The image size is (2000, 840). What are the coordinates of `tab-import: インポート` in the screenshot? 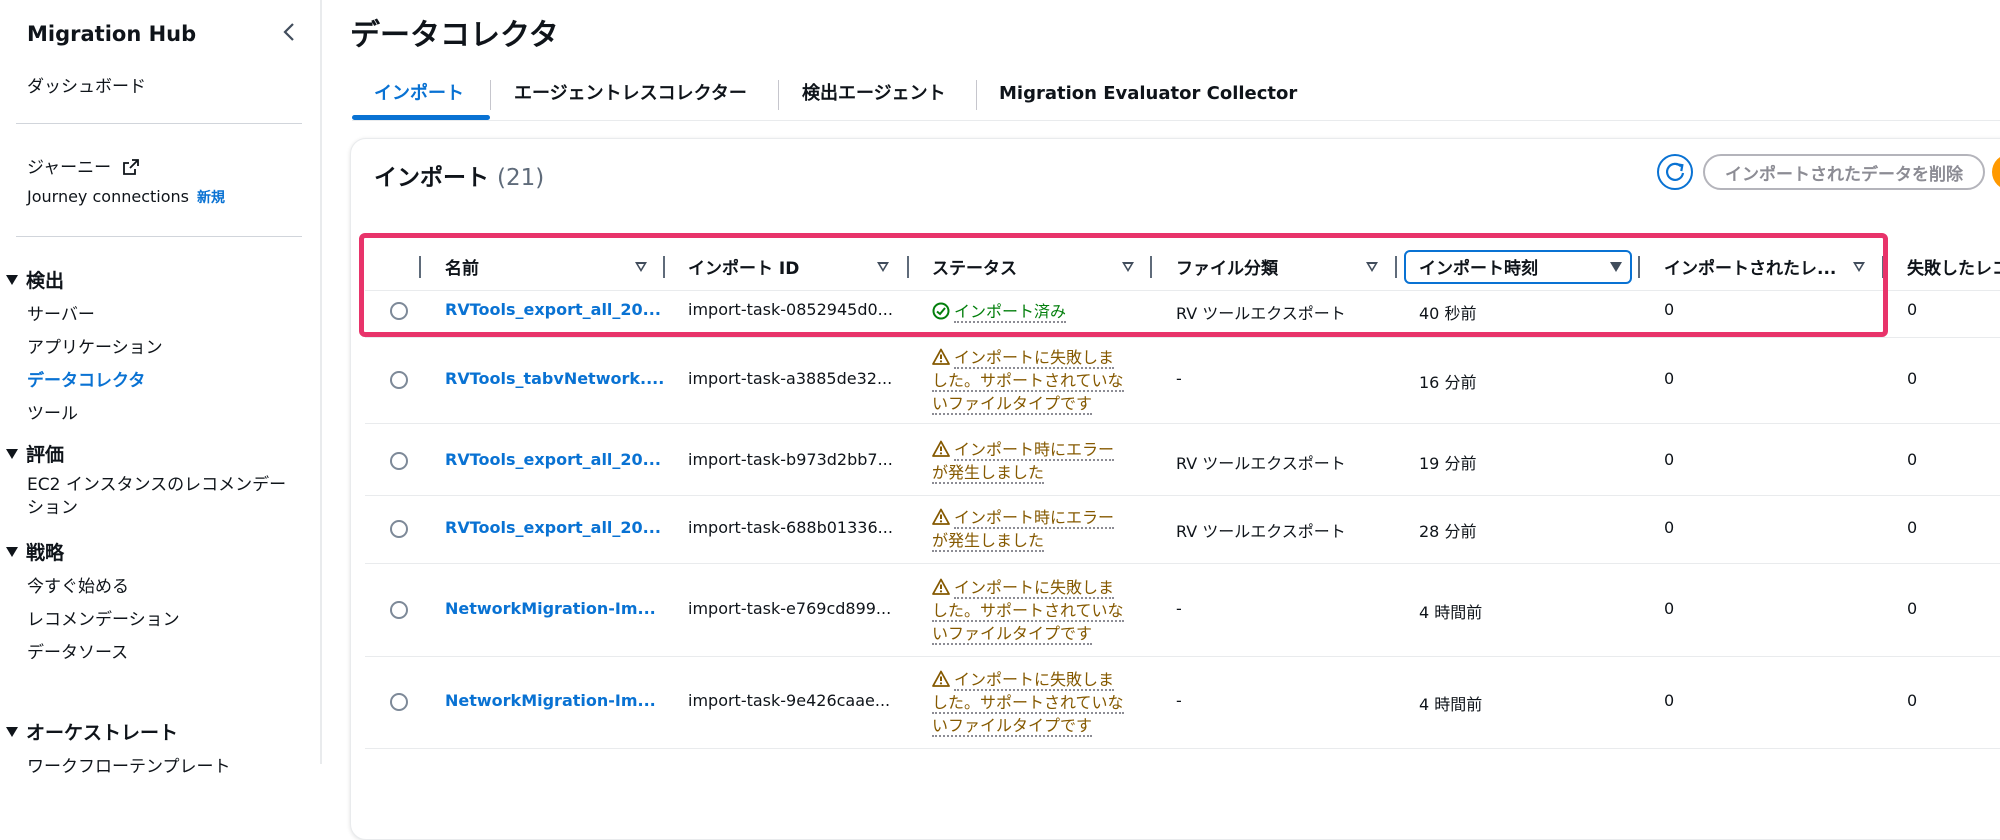 It's located at (419, 94).